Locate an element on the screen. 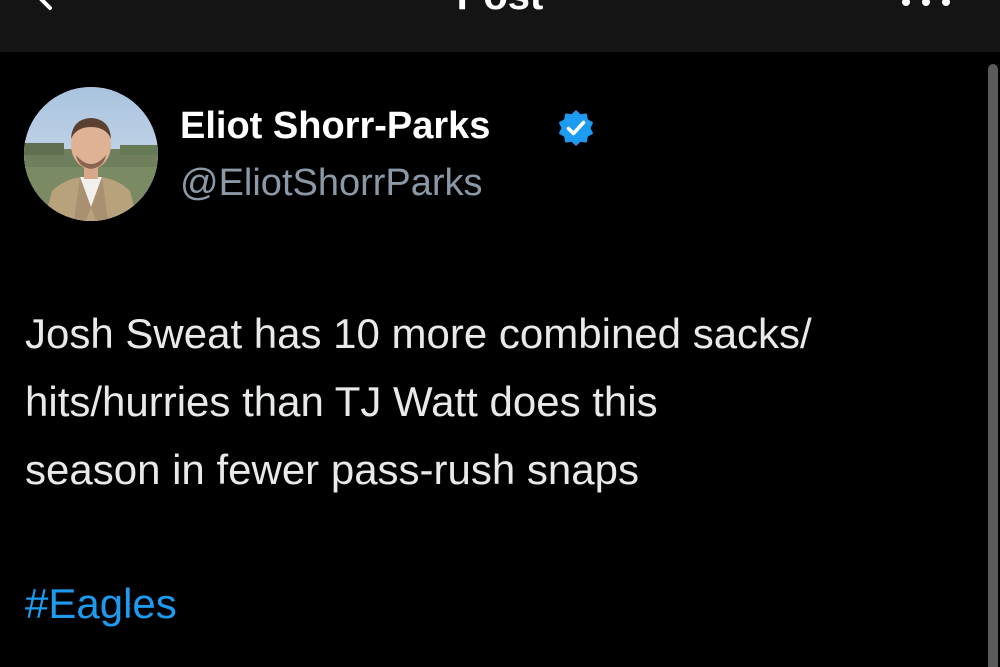 The width and height of the screenshot is (1000, 667). avatar is located at coordinates (91, 154).